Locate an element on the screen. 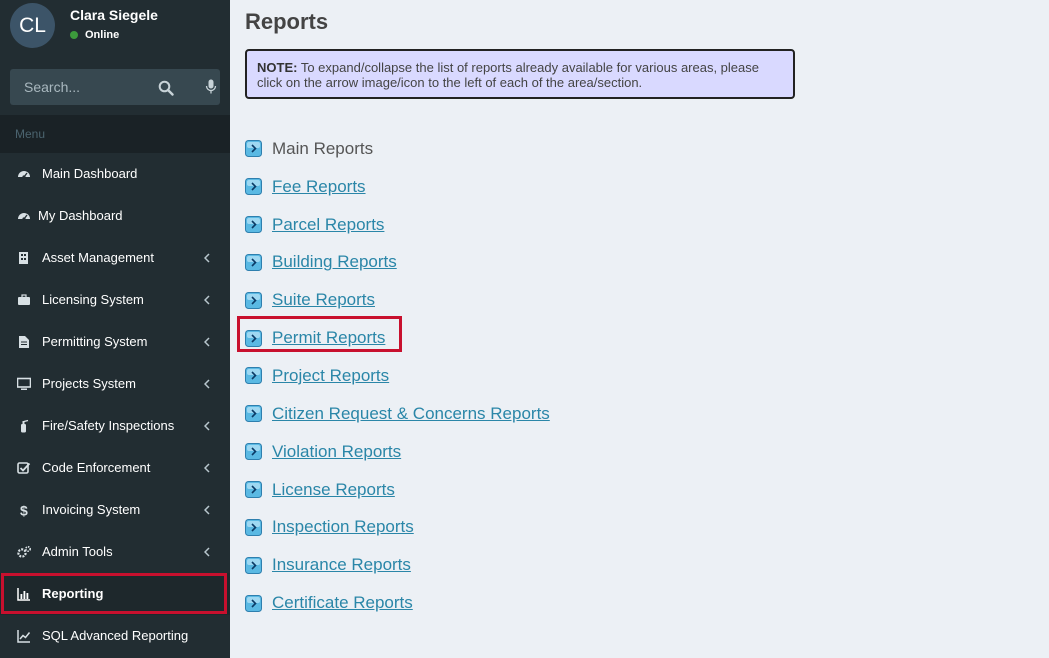 Image resolution: width=1049 pixels, height=658 pixels. sidebar-item-code-enforcement: Code Enforcement is located at coordinates (115, 468).